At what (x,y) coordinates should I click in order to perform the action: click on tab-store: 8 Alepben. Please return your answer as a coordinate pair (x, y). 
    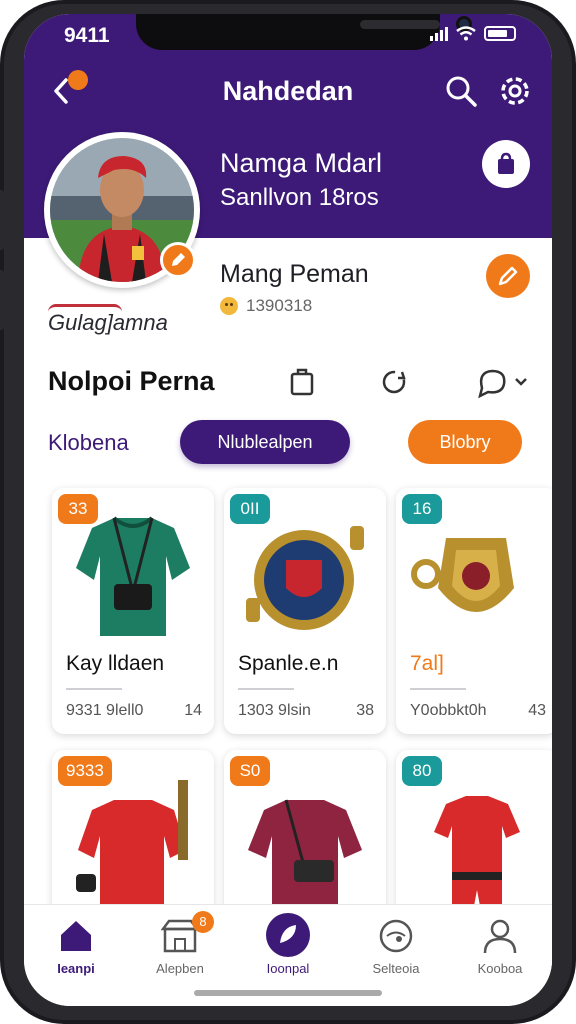
    Looking at the image, I should click on (180, 950).